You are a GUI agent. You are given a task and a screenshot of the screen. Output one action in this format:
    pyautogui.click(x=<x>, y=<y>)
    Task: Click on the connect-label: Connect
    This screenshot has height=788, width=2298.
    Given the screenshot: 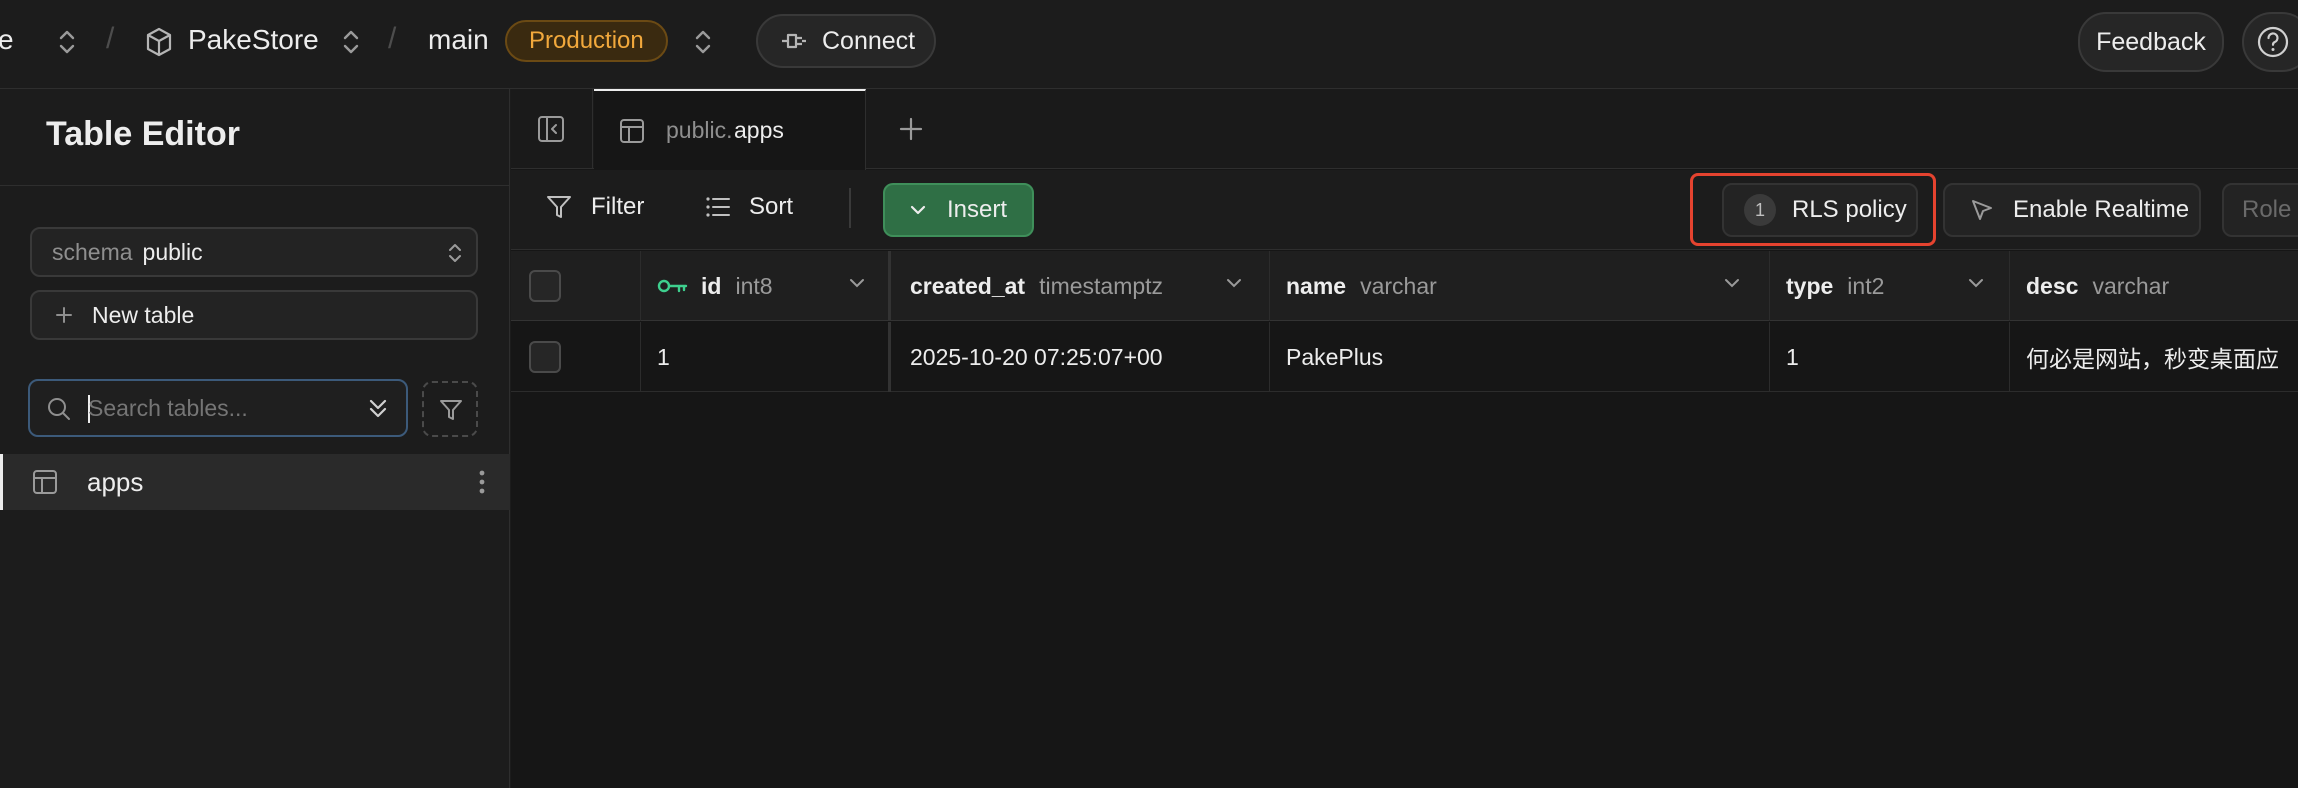 What is the action you would take?
    pyautogui.click(x=869, y=40)
    